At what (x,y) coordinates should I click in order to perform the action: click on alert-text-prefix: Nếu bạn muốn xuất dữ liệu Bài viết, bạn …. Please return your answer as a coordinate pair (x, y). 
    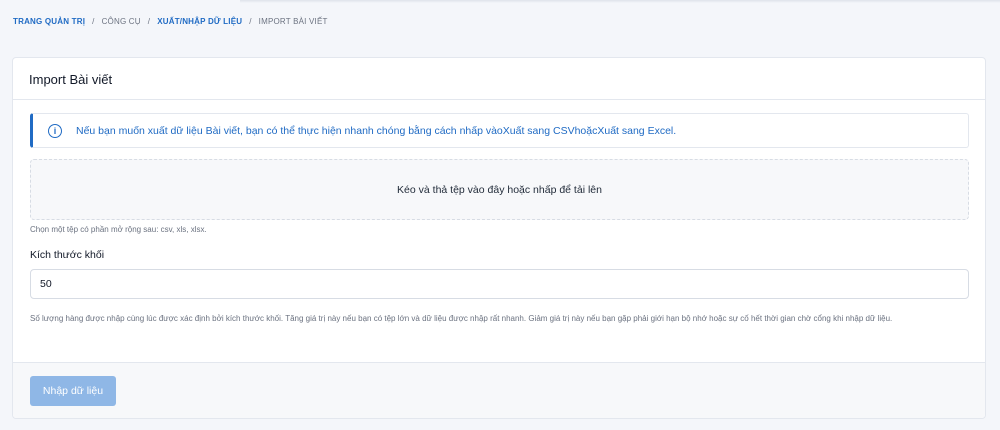
    Looking at the image, I should click on (289, 130).